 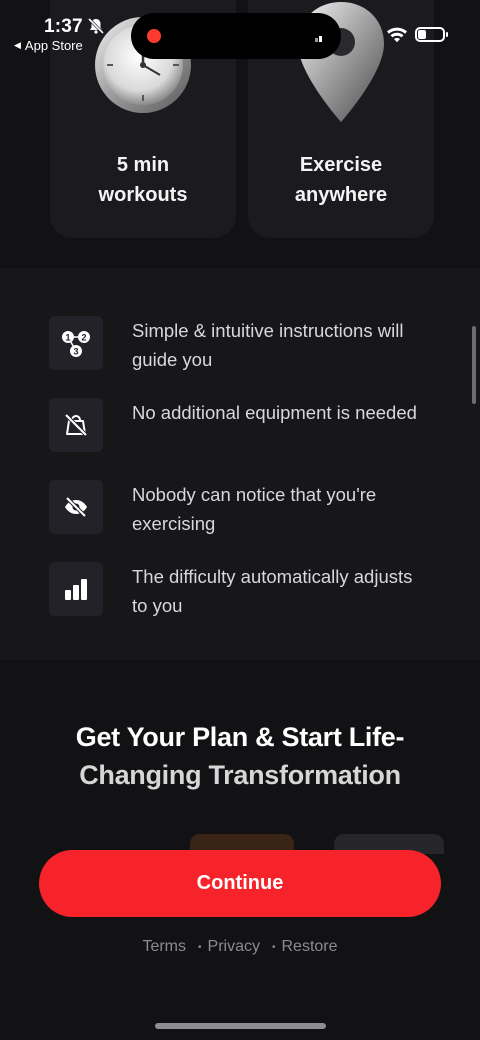 I want to click on benefit-item: No additional equipment is needed, so click(x=240, y=428).